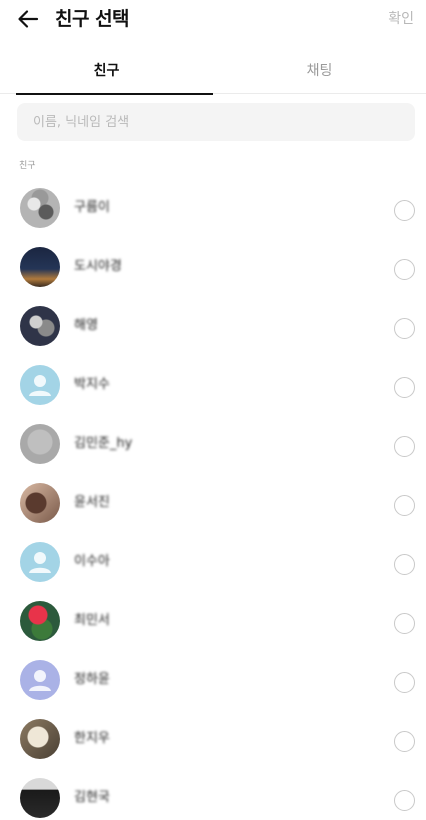 Image resolution: width=426 pixels, height=820 pixels. What do you see at coordinates (216, 122) in the screenshot?
I see `search-input` at bounding box center [216, 122].